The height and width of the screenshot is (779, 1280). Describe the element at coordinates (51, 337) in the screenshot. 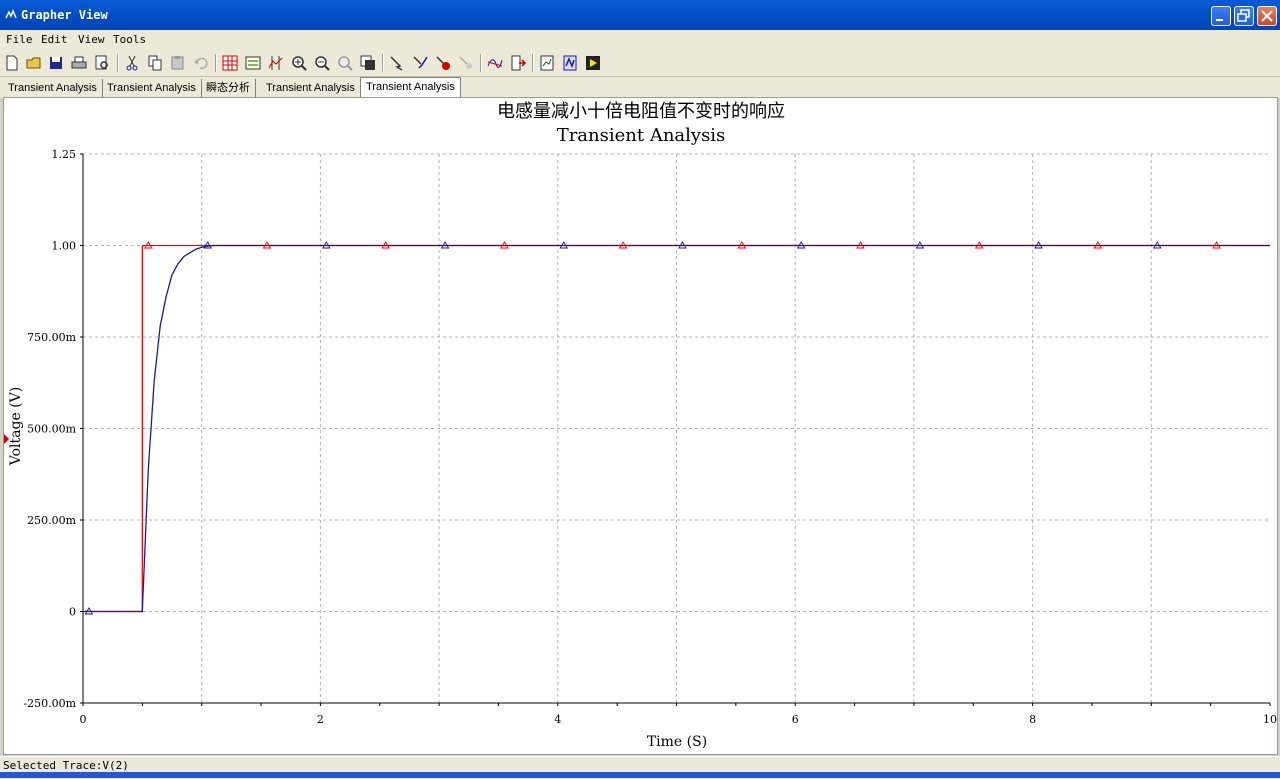

I see `y-tick-label: 750.00m` at that location.